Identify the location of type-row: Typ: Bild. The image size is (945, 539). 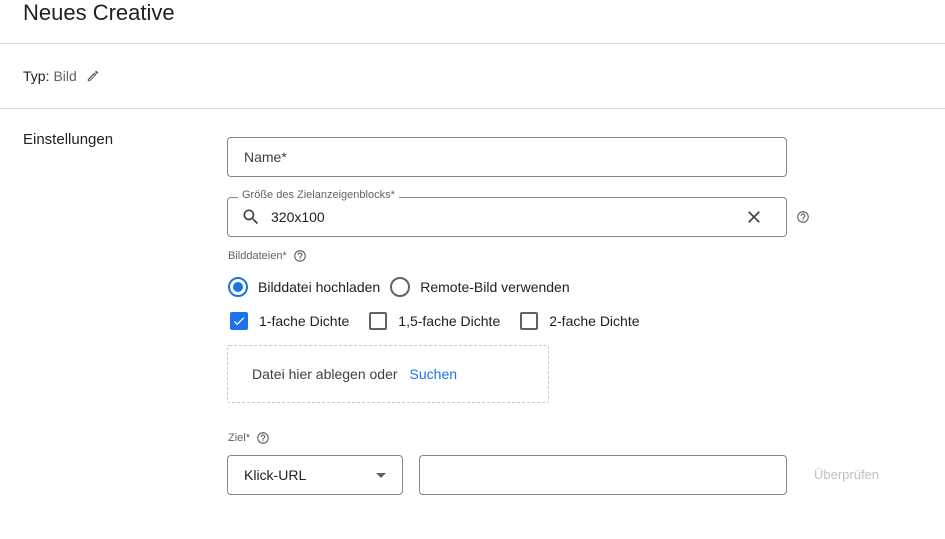
(61, 76).